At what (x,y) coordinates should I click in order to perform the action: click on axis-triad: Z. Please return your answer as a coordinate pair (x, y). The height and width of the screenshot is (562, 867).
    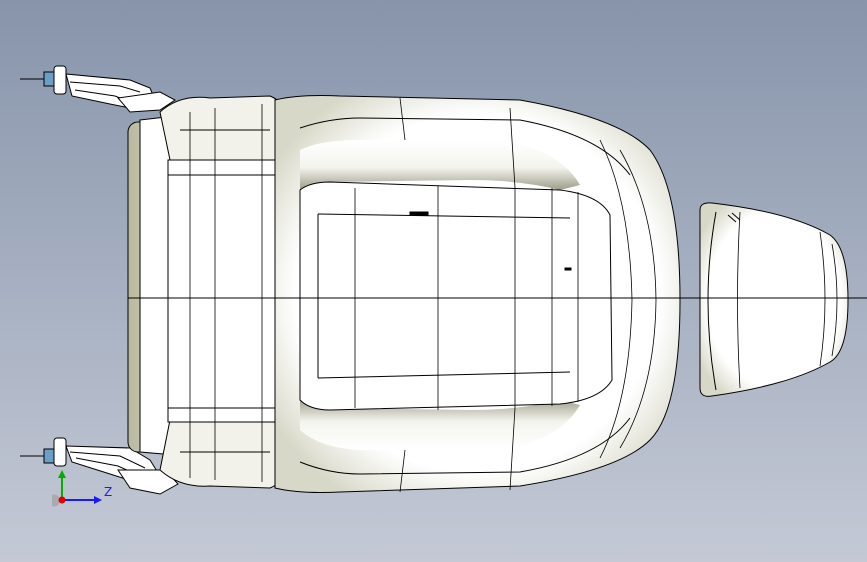
    Looking at the image, I should click on (82, 488).